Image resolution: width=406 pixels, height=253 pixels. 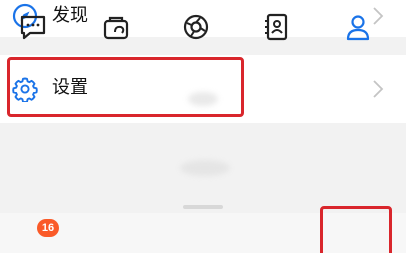 What do you see at coordinates (196, 27) in the screenshot?
I see `moments-icon` at bounding box center [196, 27].